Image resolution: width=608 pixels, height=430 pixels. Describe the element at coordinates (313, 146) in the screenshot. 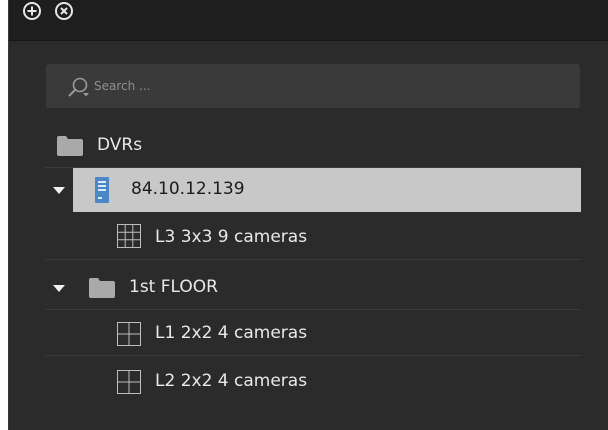

I see `tree-item-dvrs: DVRs` at that location.